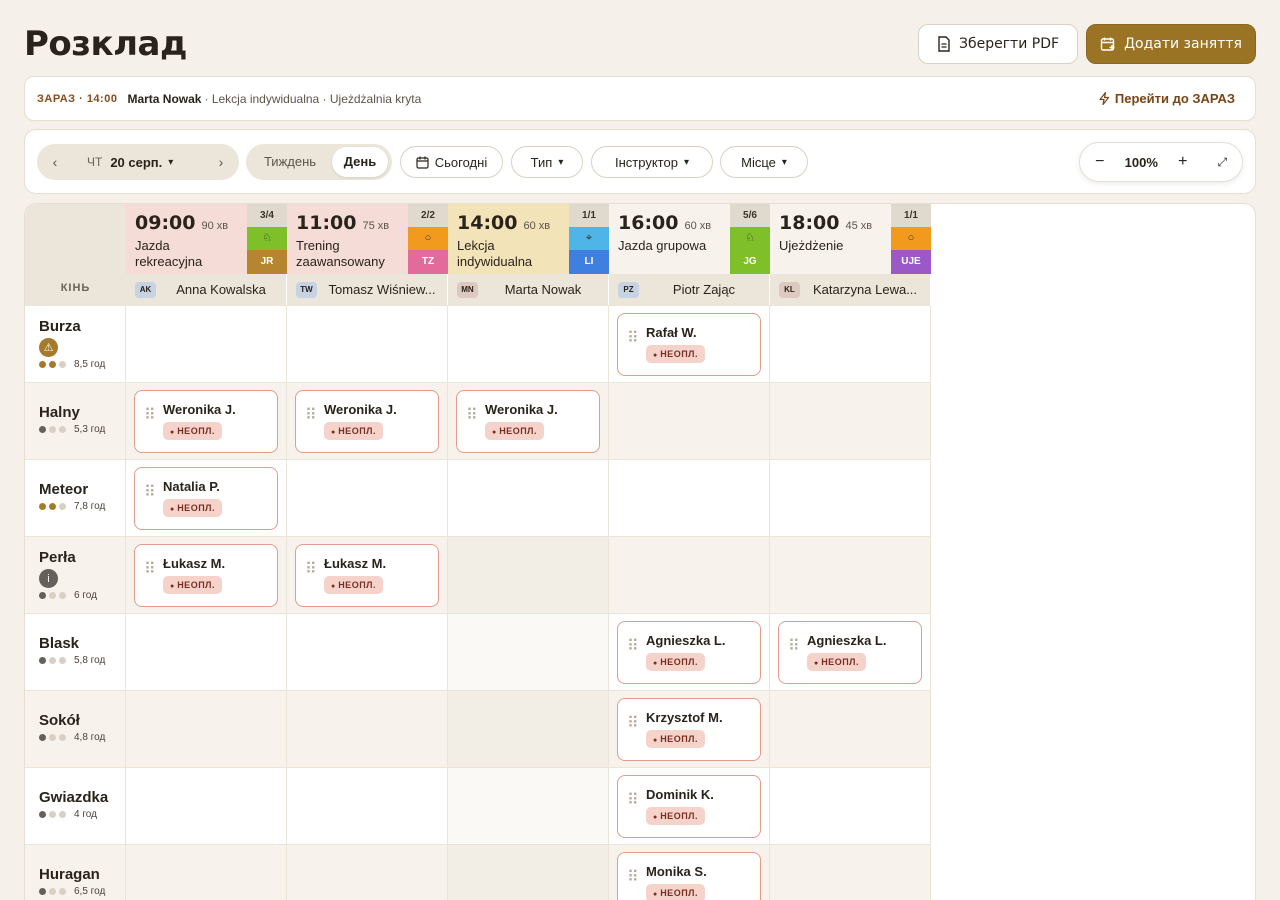  I want to click on go-to-now-link: Перейти до ЗАРАЗ, so click(1167, 98).